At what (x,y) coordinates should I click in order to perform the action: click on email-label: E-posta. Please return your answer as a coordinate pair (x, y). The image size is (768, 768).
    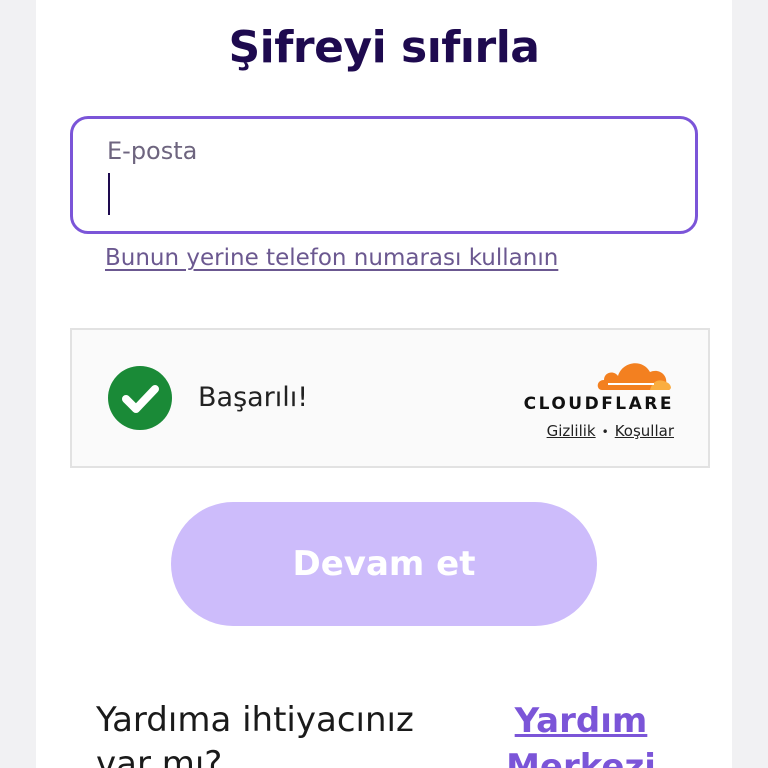
    Looking at the image, I should click on (152, 151).